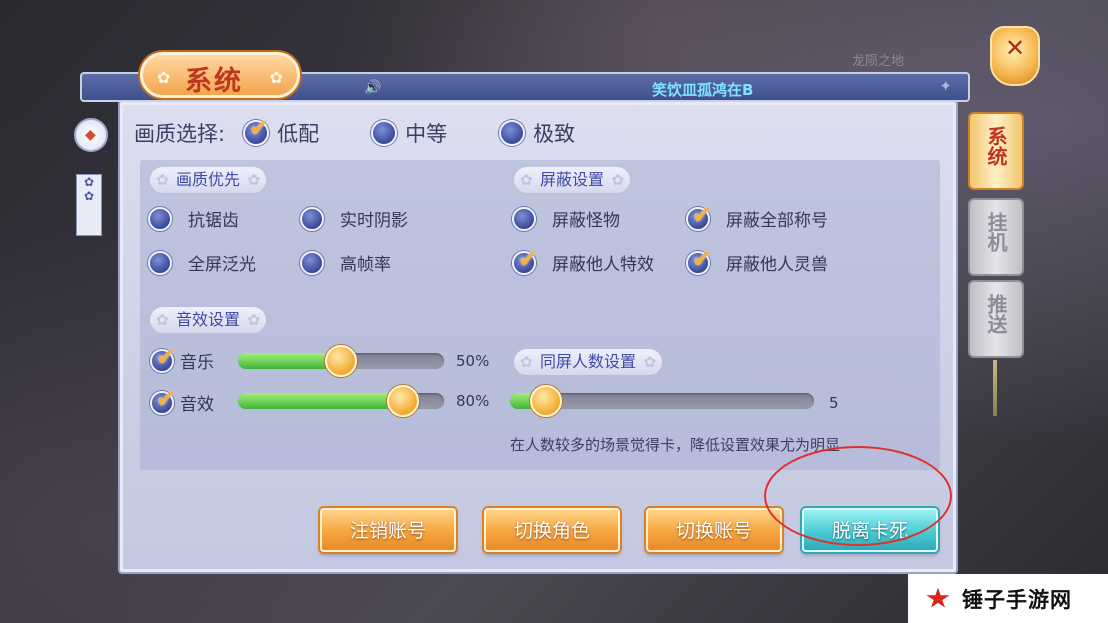 The height and width of the screenshot is (623, 1108). Describe the element at coordinates (197, 363) in the screenshot. I see `option-label: 音乐` at that location.